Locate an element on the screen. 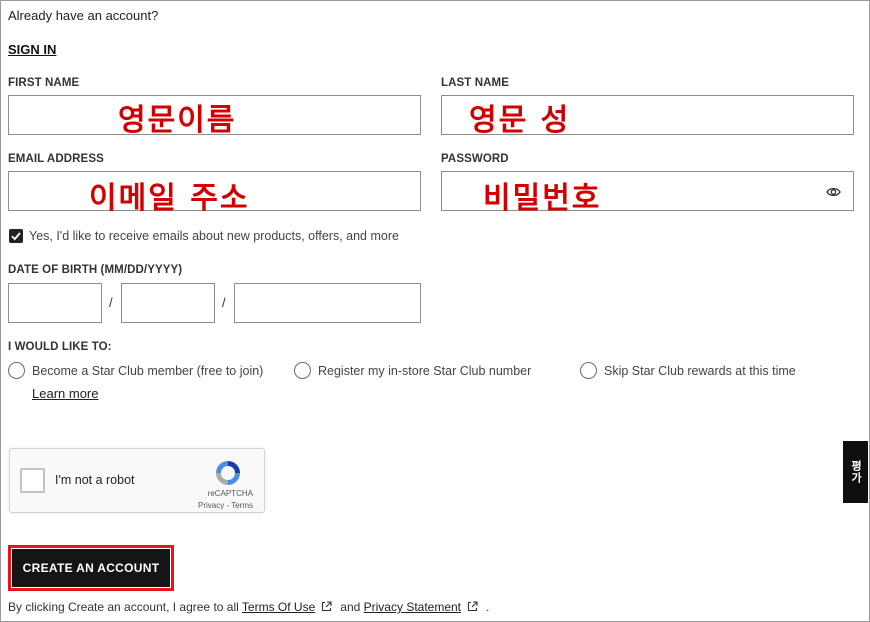  radio-become-member is located at coordinates (16, 370).